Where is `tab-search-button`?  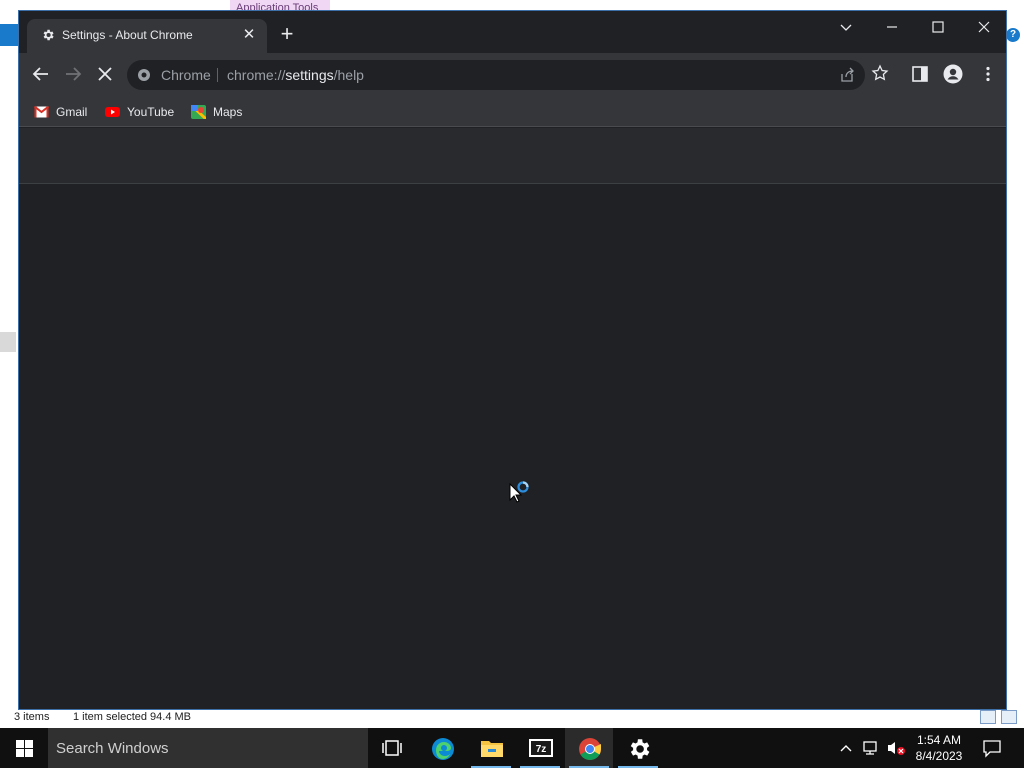 tab-search-button is located at coordinates (846, 27).